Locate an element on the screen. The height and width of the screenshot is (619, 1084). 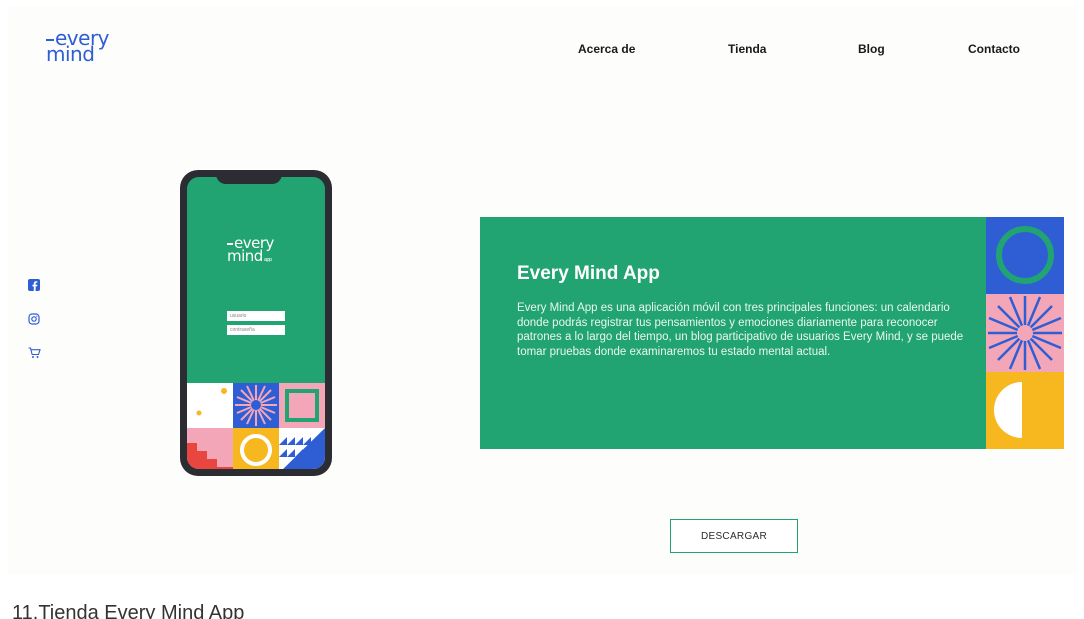
instagram-icon is located at coordinates (34, 318).